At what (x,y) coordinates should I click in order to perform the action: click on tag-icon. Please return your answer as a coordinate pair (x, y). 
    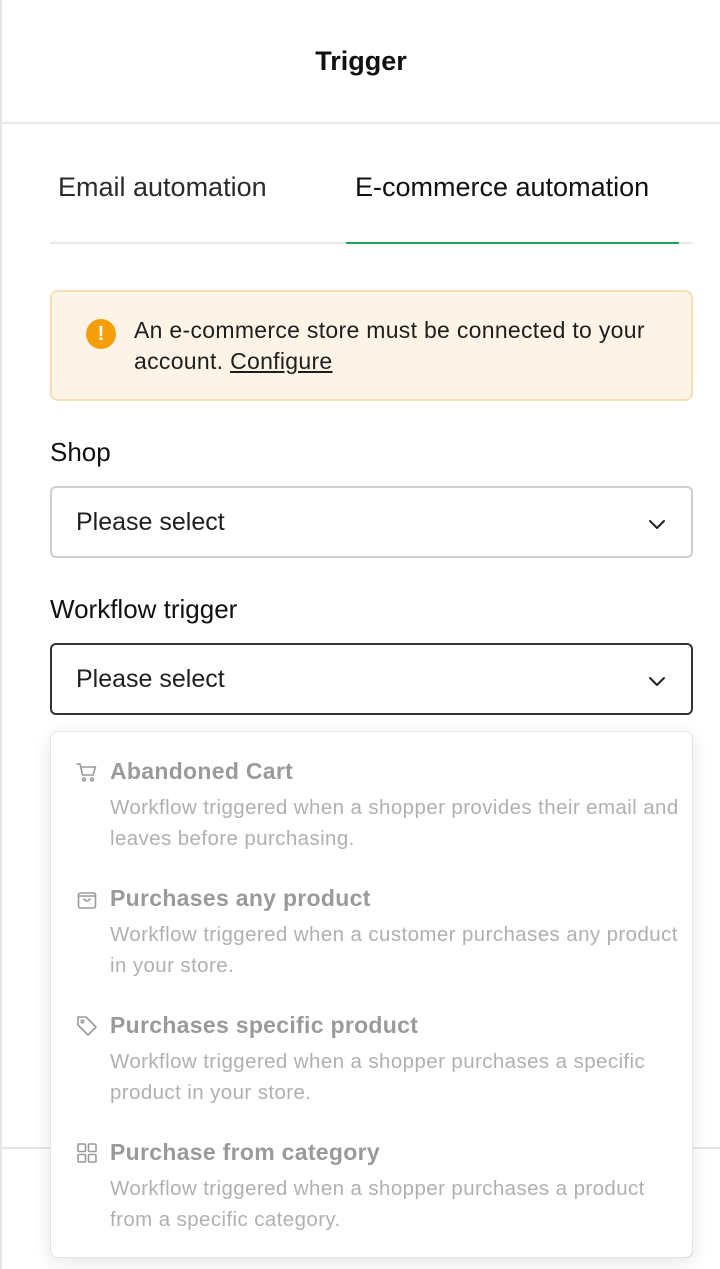
    Looking at the image, I should click on (87, 1026).